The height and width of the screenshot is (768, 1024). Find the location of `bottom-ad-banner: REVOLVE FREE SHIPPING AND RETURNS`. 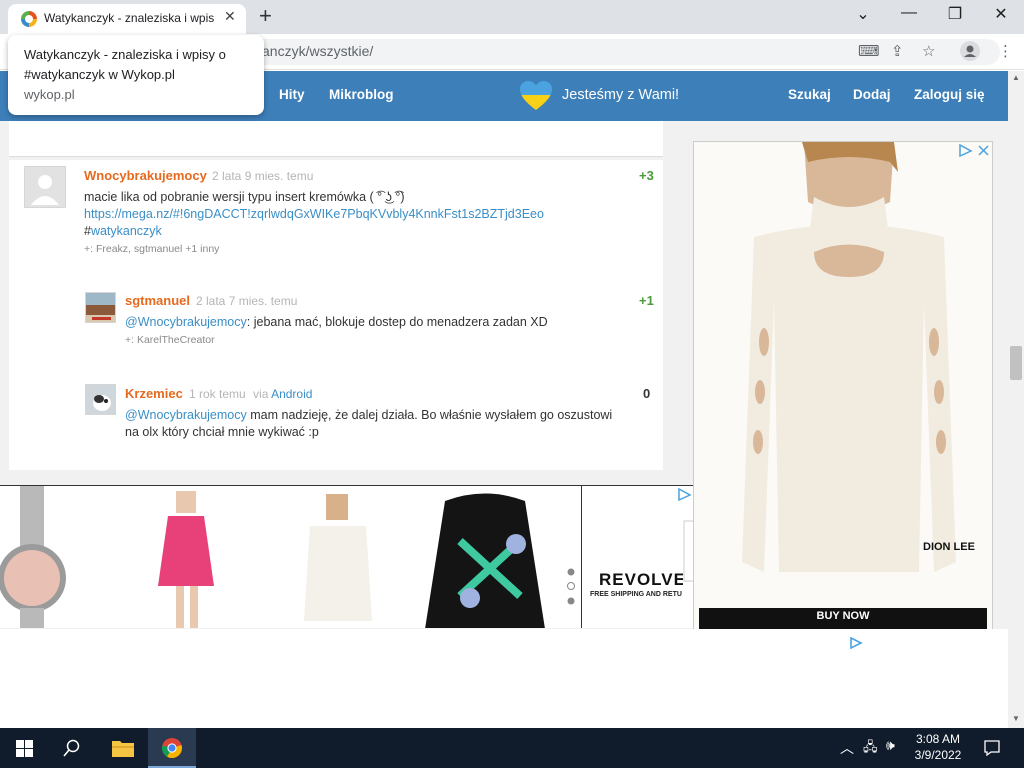

bottom-ad-banner: REVOLVE FREE SHIPPING AND RETURNS is located at coordinates (346, 556).